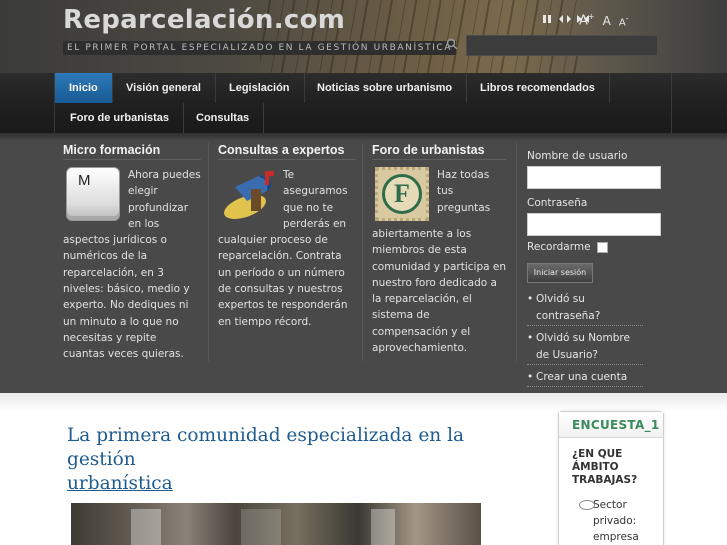 The width and height of the screenshot is (727, 545). I want to click on password-input, so click(594, 224).